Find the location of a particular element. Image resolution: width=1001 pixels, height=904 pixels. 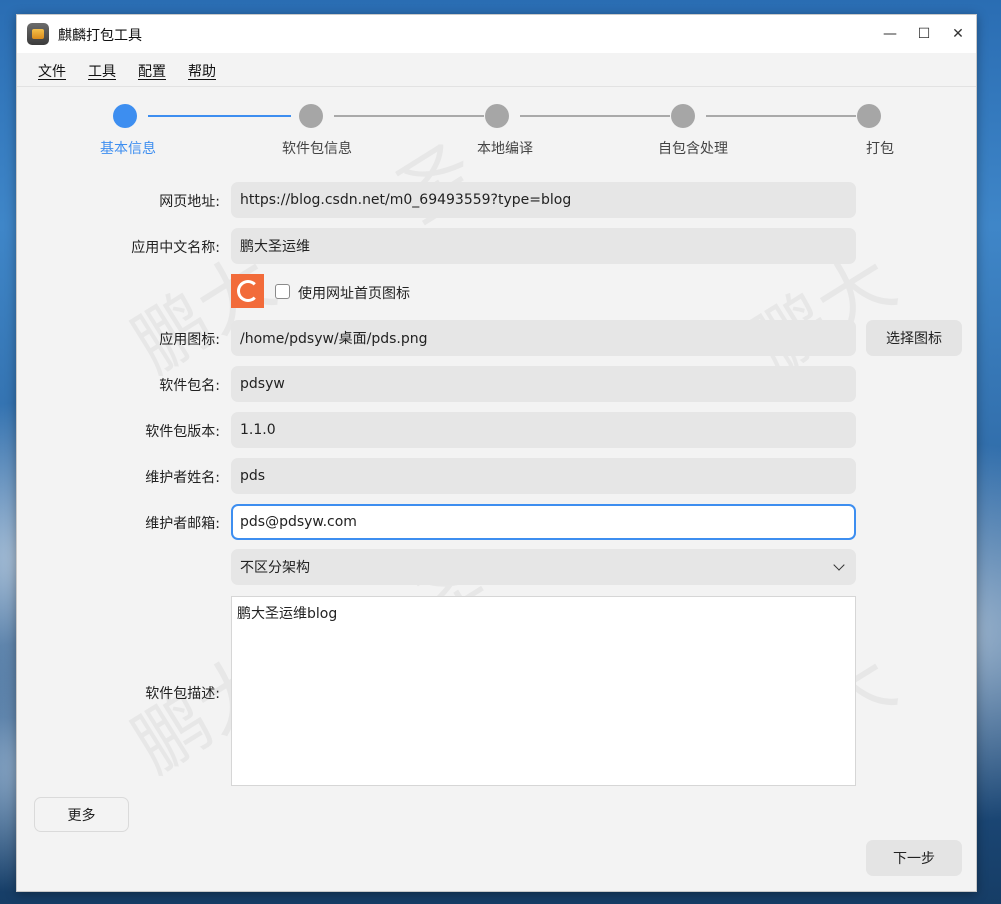

step-5-label: 打包 is located at coordinates (880, 149).